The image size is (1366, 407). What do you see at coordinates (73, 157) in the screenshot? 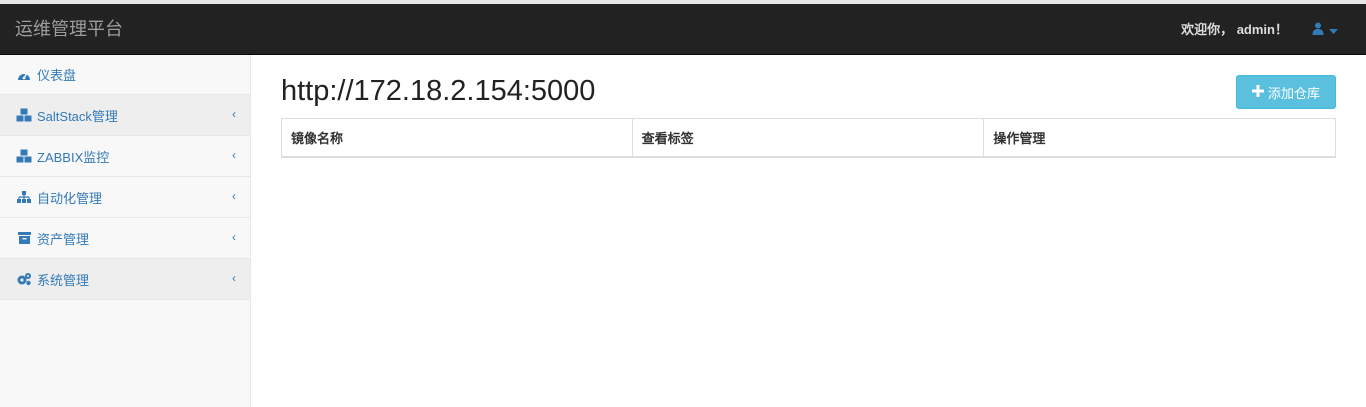
I see `sidebar-item-label: ZABBIX监控` at bounding box center [73, 157].